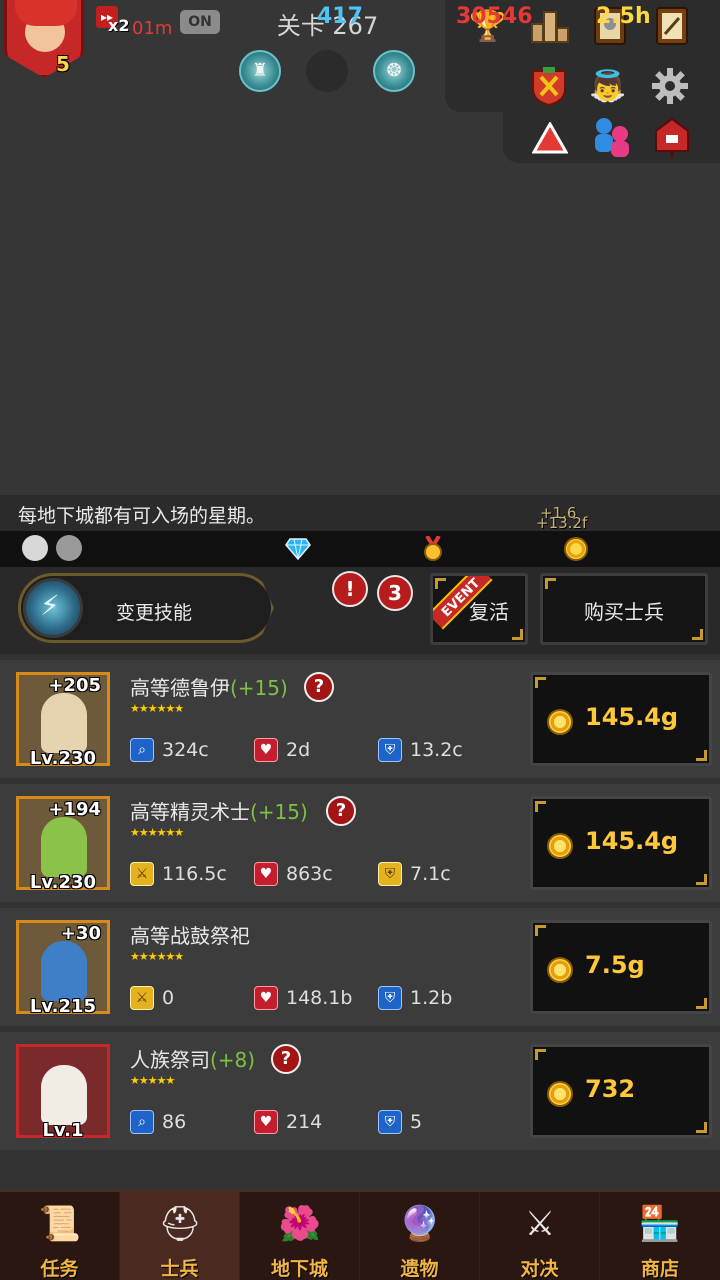 The image size is (720, 1280). What do you see at coordinates (659, 1269) in the screenshot?
I see `tab-label: 商店` at bounding box center [659, 1269].